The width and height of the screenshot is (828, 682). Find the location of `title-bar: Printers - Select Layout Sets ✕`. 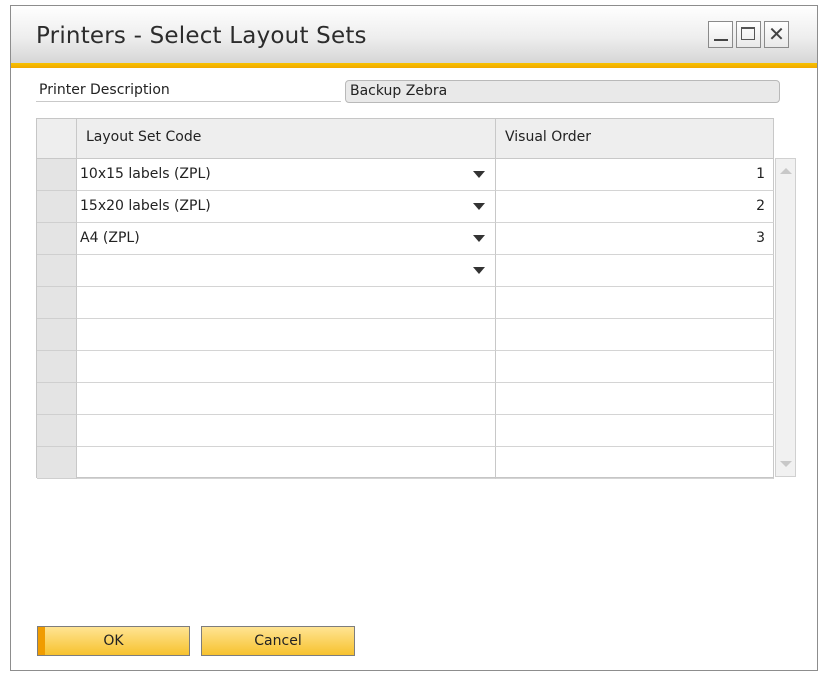

title-bar: Printers - Select Layout Sets ✕ is located at coordinates (414, 34).